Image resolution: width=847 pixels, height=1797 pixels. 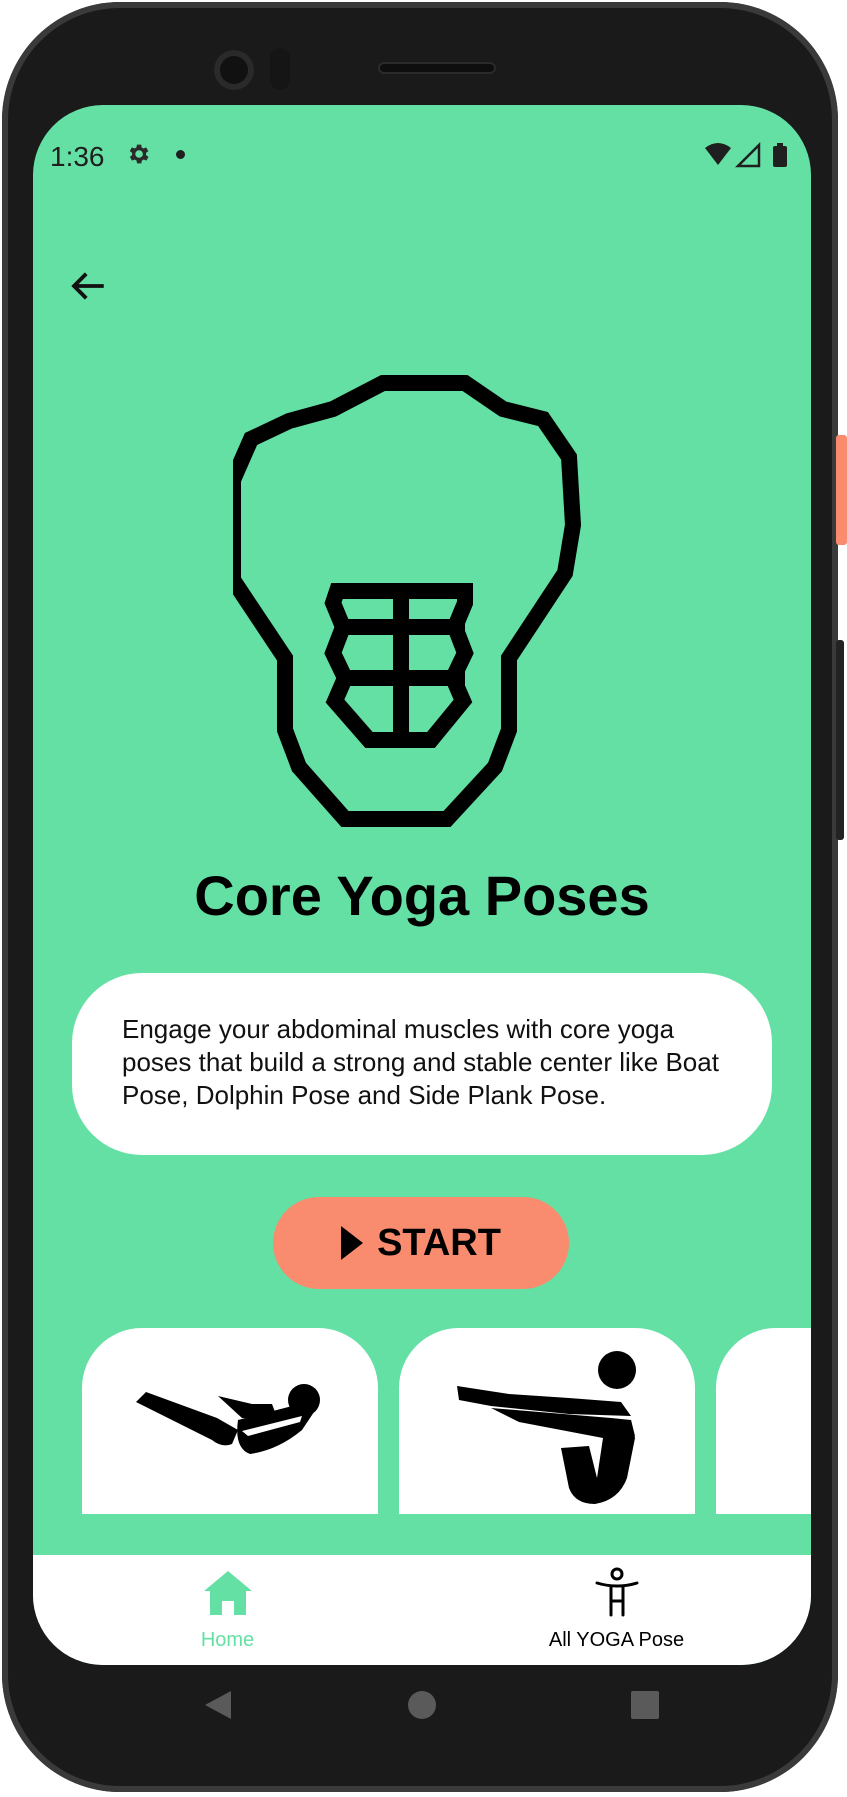 What do you see at coordinates (645, 1705) in the screenshot?
I see `system-recents-icon` at bounding box center [645, 1705].